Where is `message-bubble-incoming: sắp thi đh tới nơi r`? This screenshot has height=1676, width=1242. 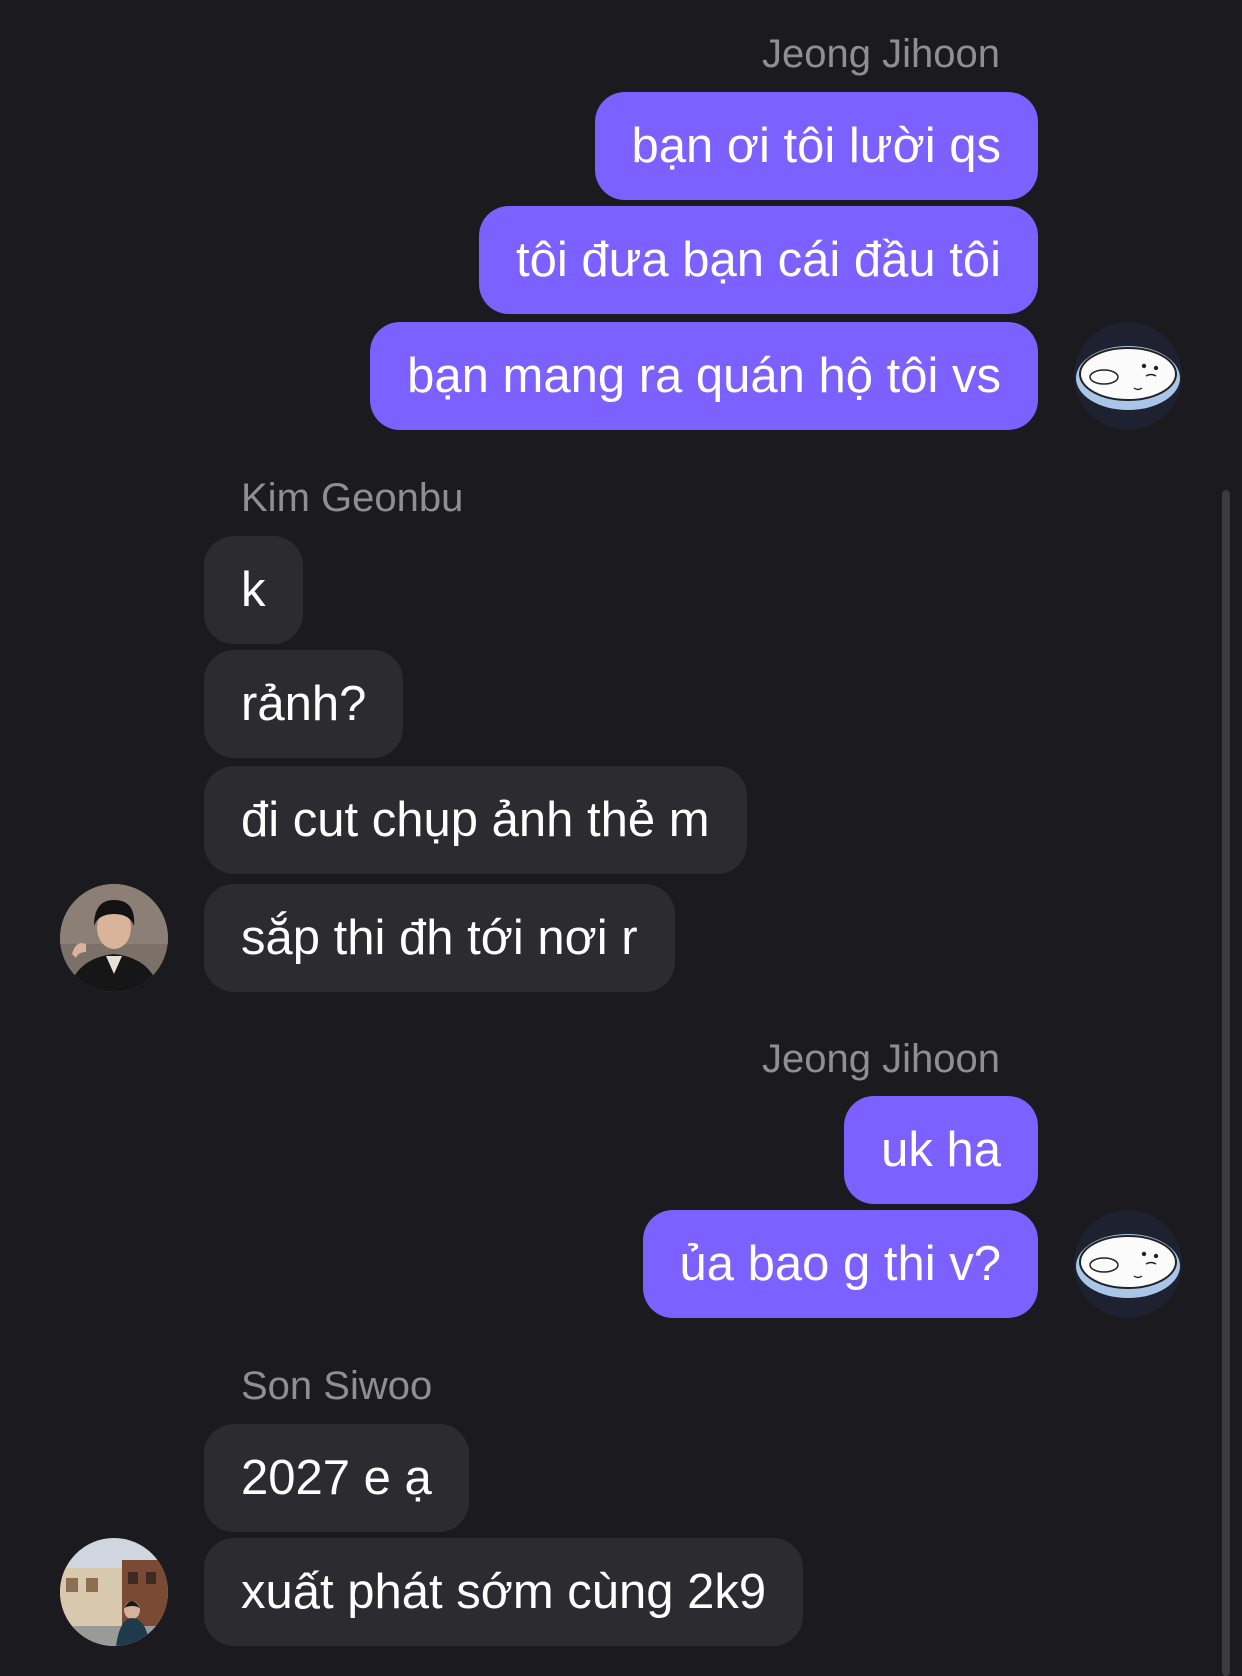
message-bubble-incoming: sắp thi đh tới nơi r is located at coordinates (439, 938).